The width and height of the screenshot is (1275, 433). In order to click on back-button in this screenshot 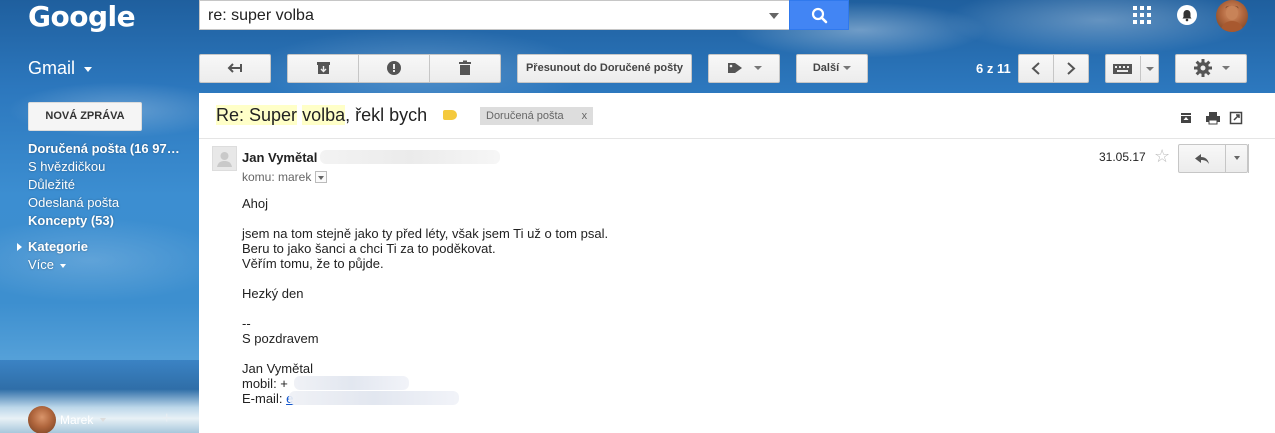, I will do `click(235, 68)`.